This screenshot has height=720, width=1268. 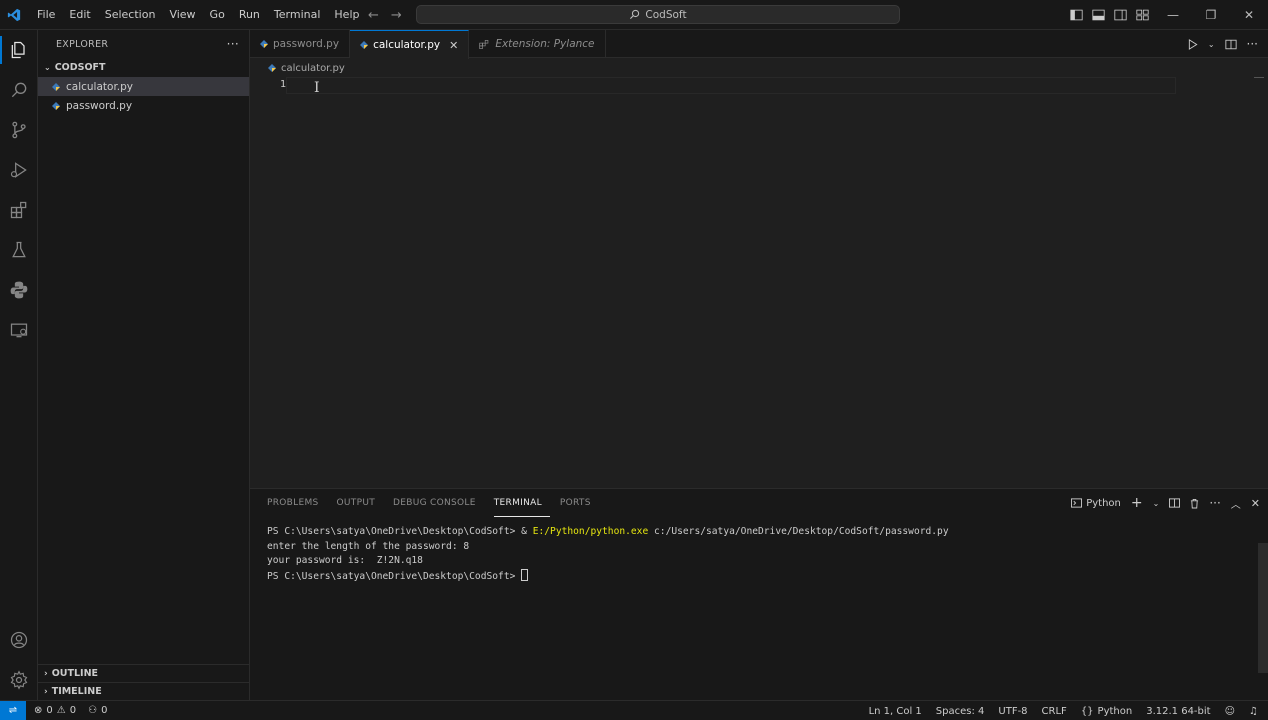 I want to click on python-interpreter: 3.12.1 64-bit, so click(x=1178, y=711).